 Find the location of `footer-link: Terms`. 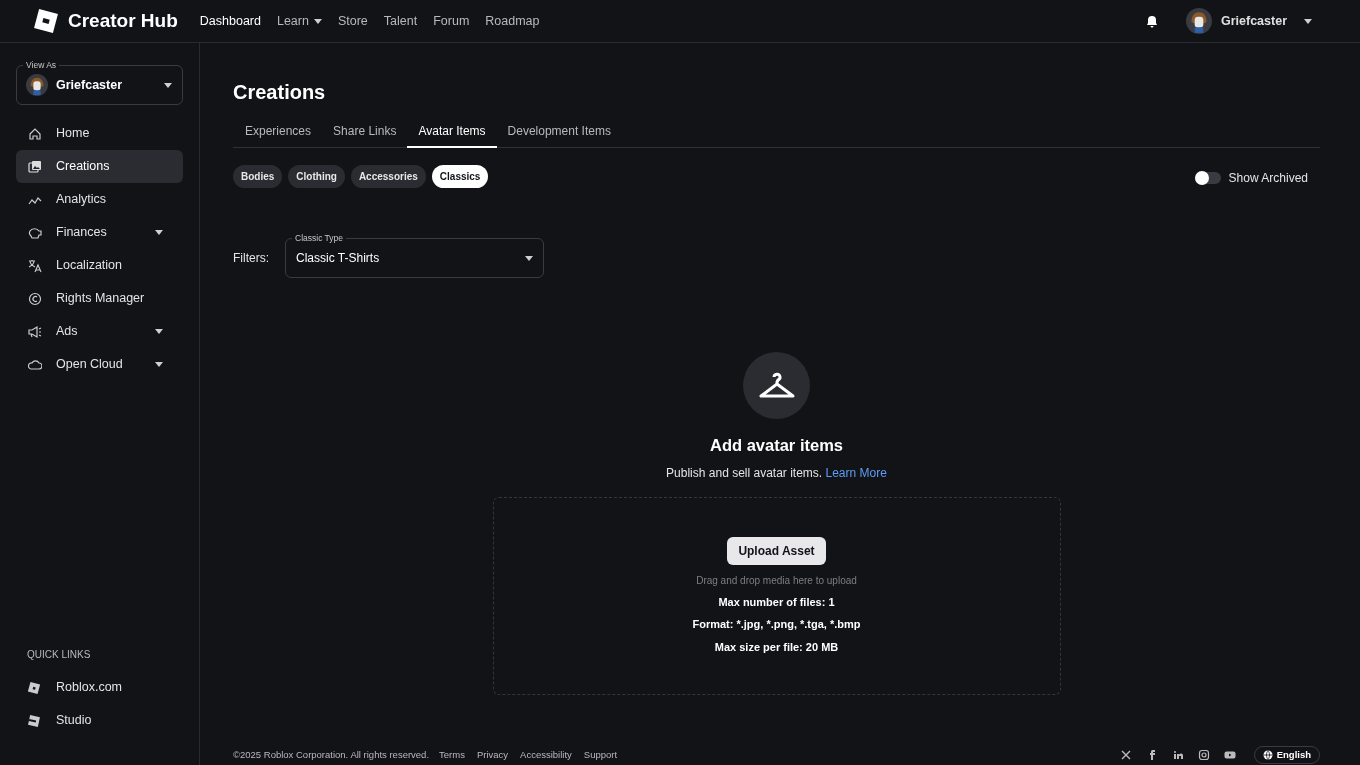

footer-link: Terms is located at coordinates (452, 755).